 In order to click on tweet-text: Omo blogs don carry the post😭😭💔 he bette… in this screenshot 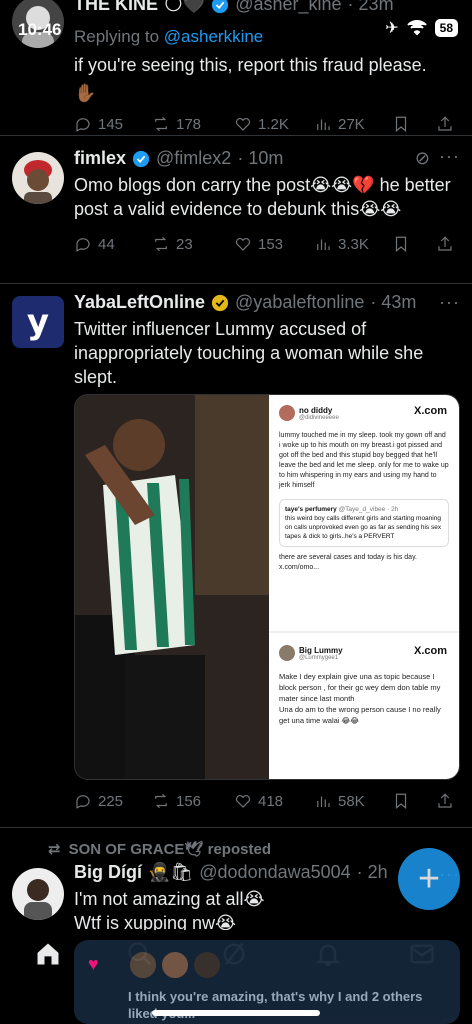, I will do `click(262, 197)`.